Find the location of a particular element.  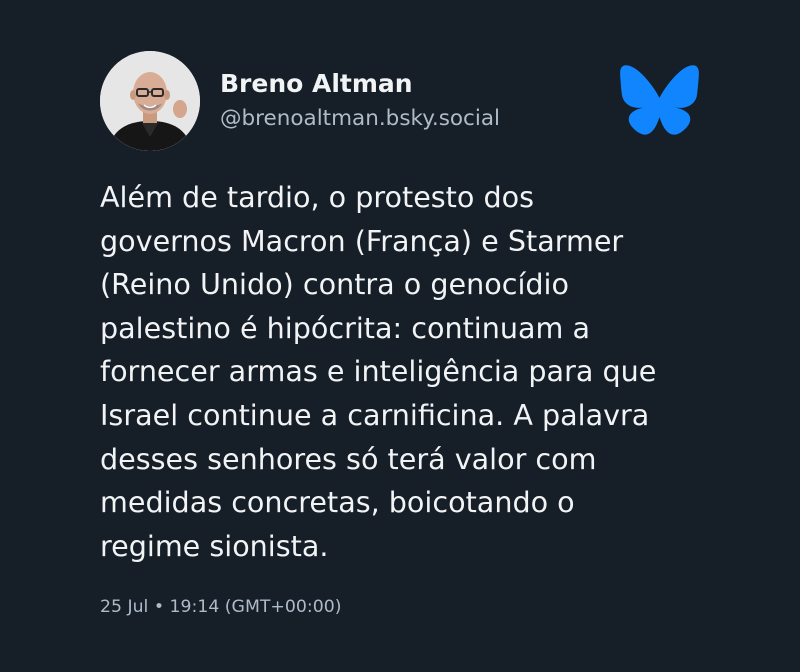

post-text-line: (Reino Unido) contra o genocídio is located at coordinates (334, 284).